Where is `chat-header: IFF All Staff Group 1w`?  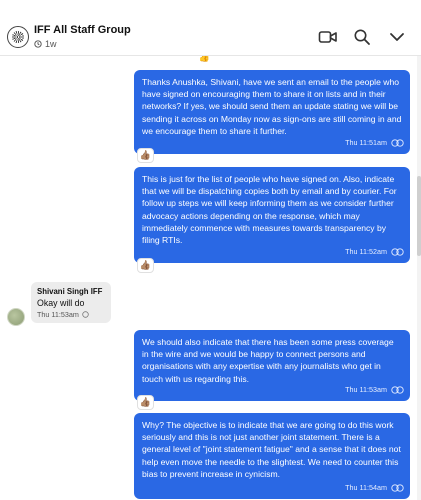
chat-header: IFF All Staff Group 1w is located at coordinates (210, 28).